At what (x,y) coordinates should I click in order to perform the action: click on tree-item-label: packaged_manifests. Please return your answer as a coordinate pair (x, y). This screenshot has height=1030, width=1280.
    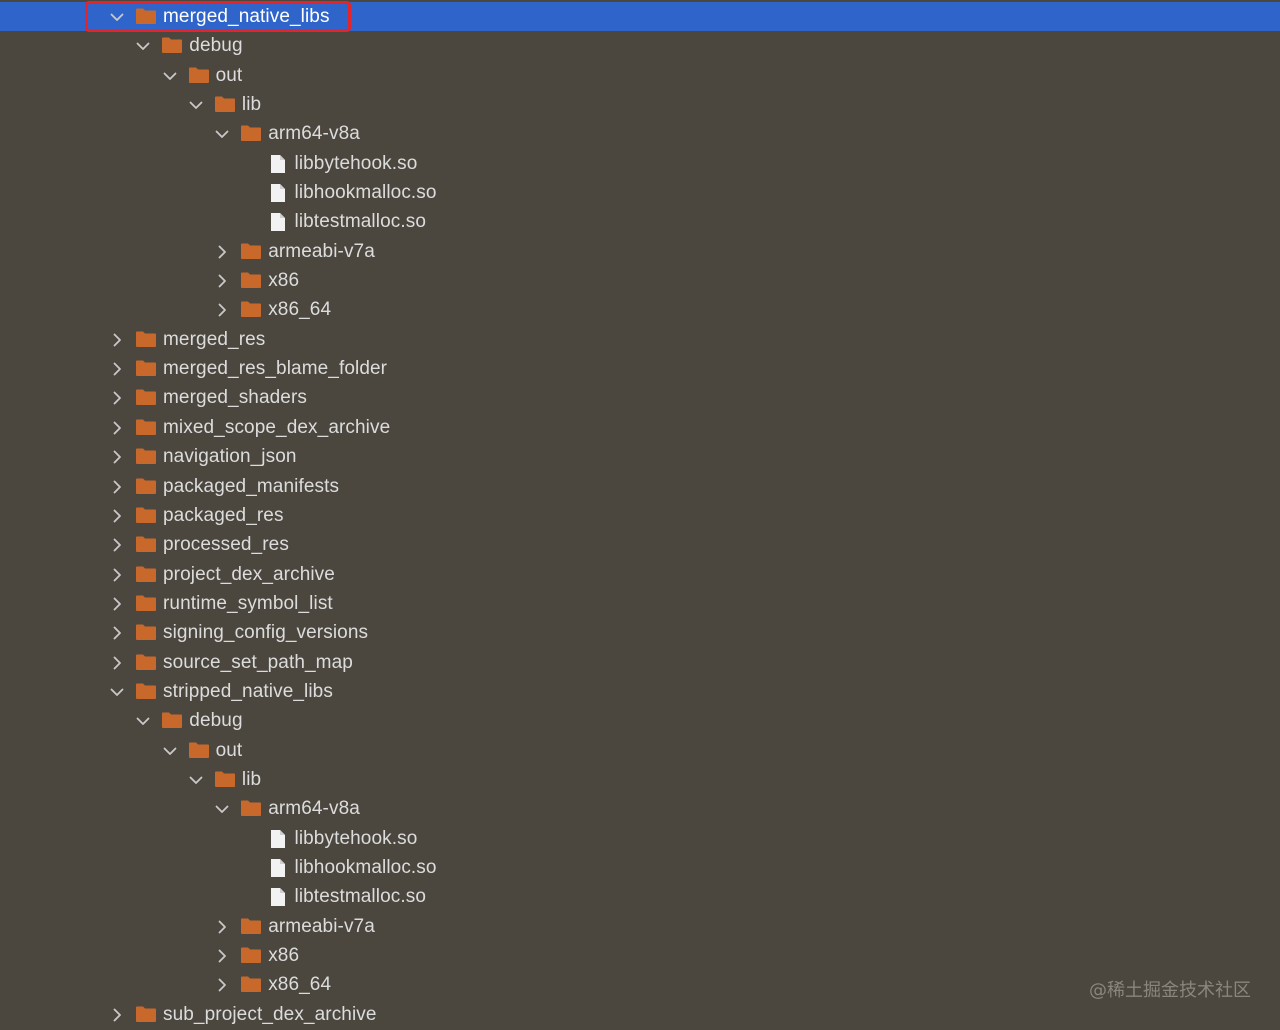
    Looking at the image, I should click on (251, 486).